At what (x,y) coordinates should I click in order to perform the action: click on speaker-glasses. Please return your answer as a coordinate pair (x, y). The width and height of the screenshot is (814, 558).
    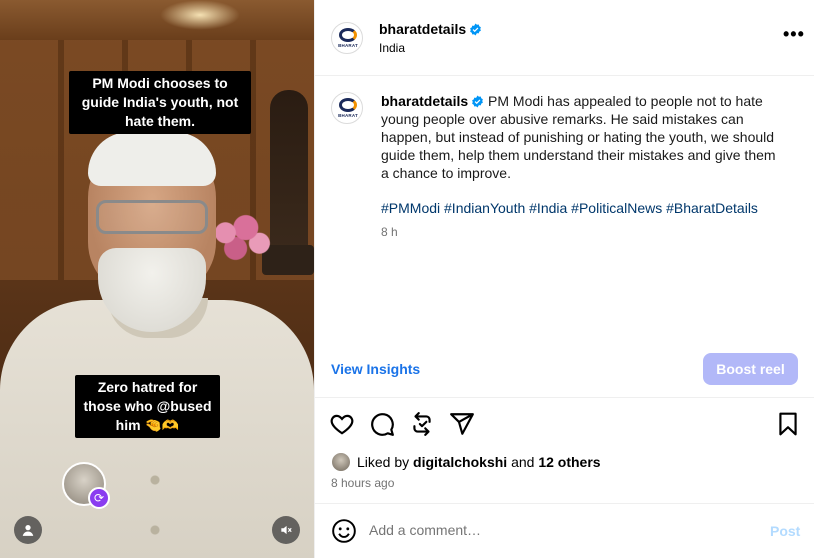
    Looking at the image, I should click on (152, 217).